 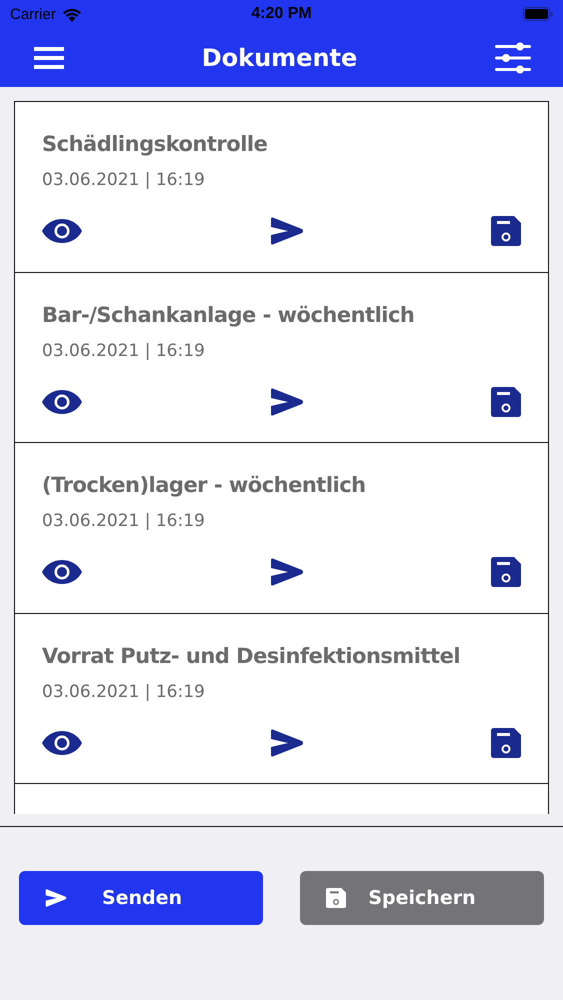 What do you see at coordinates (155, 144) in the screenshot?
I see `document-title: Schädlingskontrolle` at bounding box center [155, 144].